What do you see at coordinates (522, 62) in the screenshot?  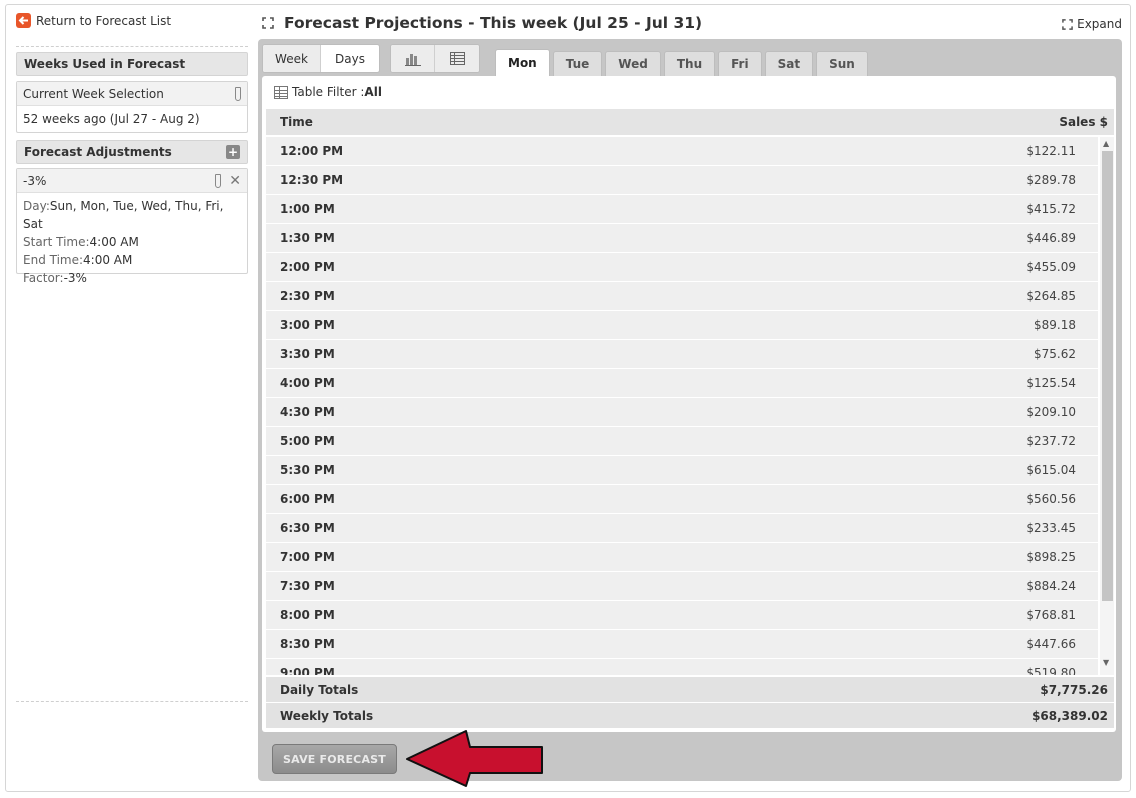 I see `tab-mon: Mon` at bounding box center [522, 62].